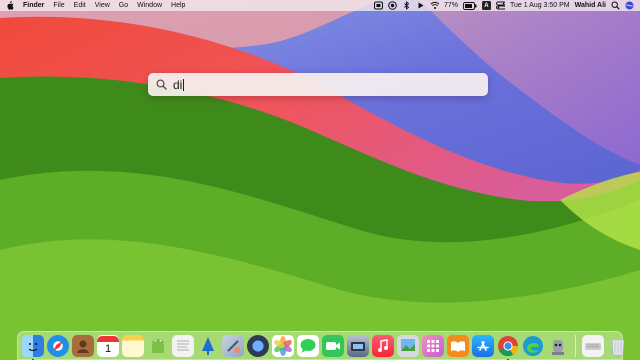 The image size is (640, 360). Describe the element at coordinates (58, 5) in the screenshot. I see `menu-item-file: File` at that location.